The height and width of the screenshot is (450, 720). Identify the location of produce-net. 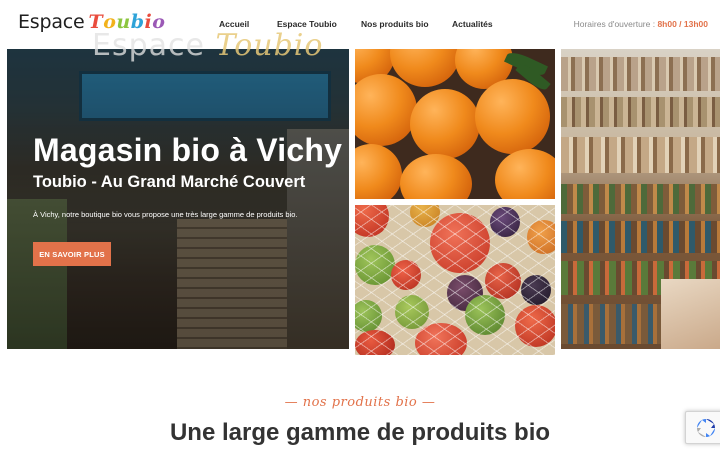
(455, 280).